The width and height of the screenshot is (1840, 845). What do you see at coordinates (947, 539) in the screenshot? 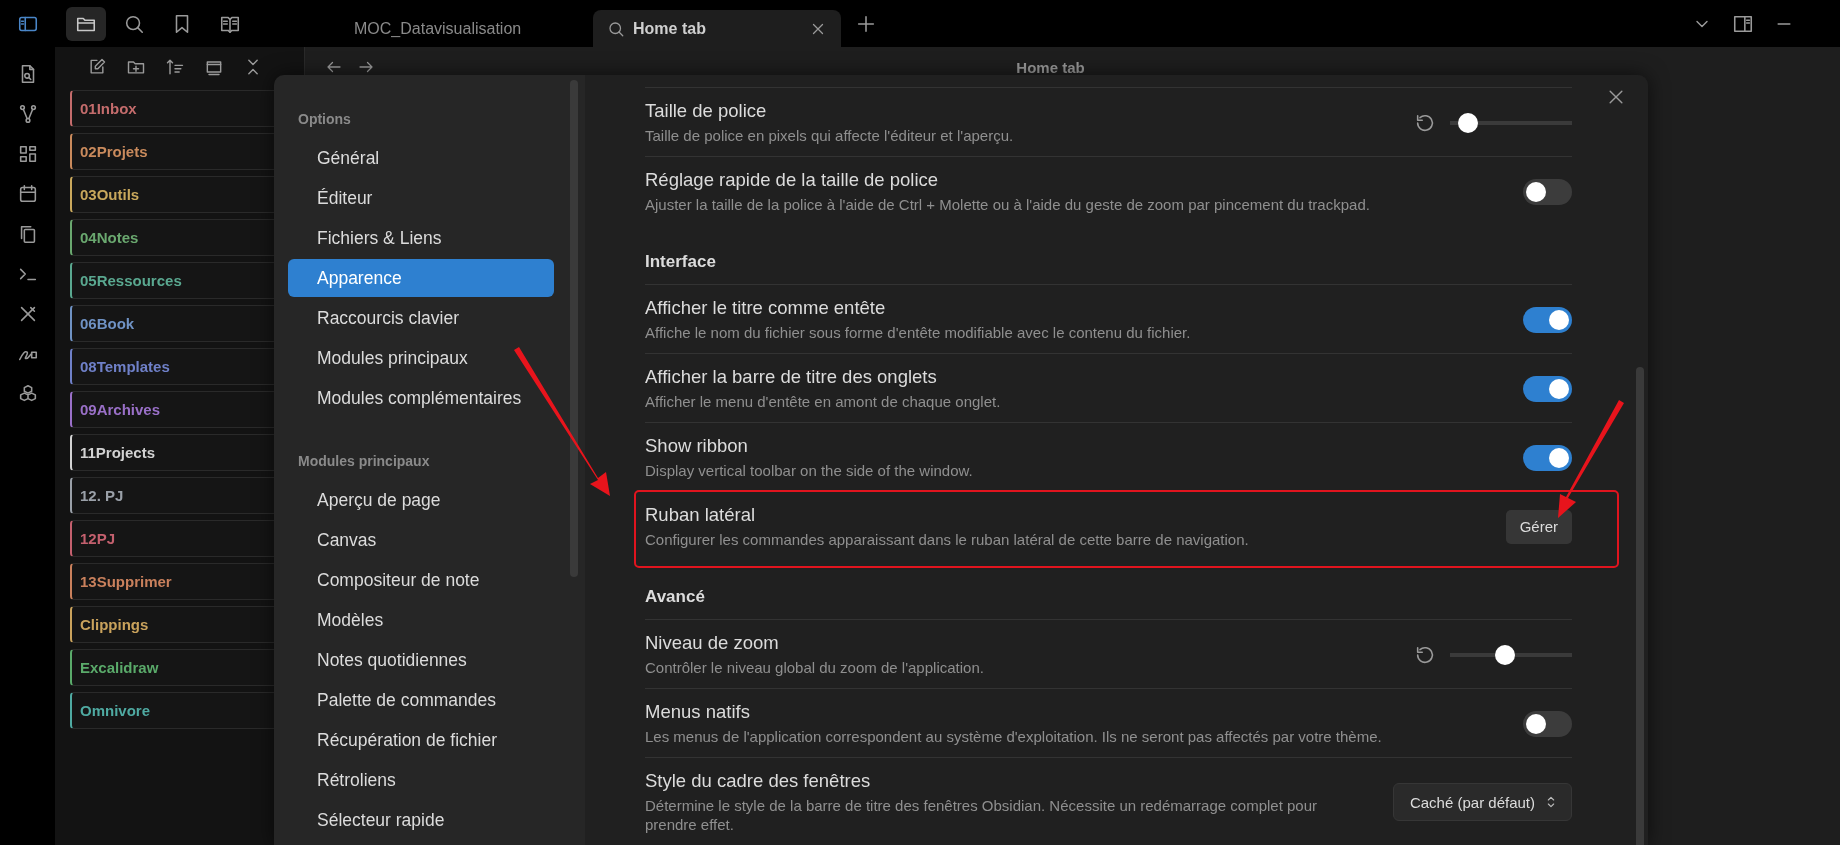
I see `setting-description: Configurer les commandes apparaissant dans le ruban latéral de cette barre de navigation.` at bounding box center [947, 539].